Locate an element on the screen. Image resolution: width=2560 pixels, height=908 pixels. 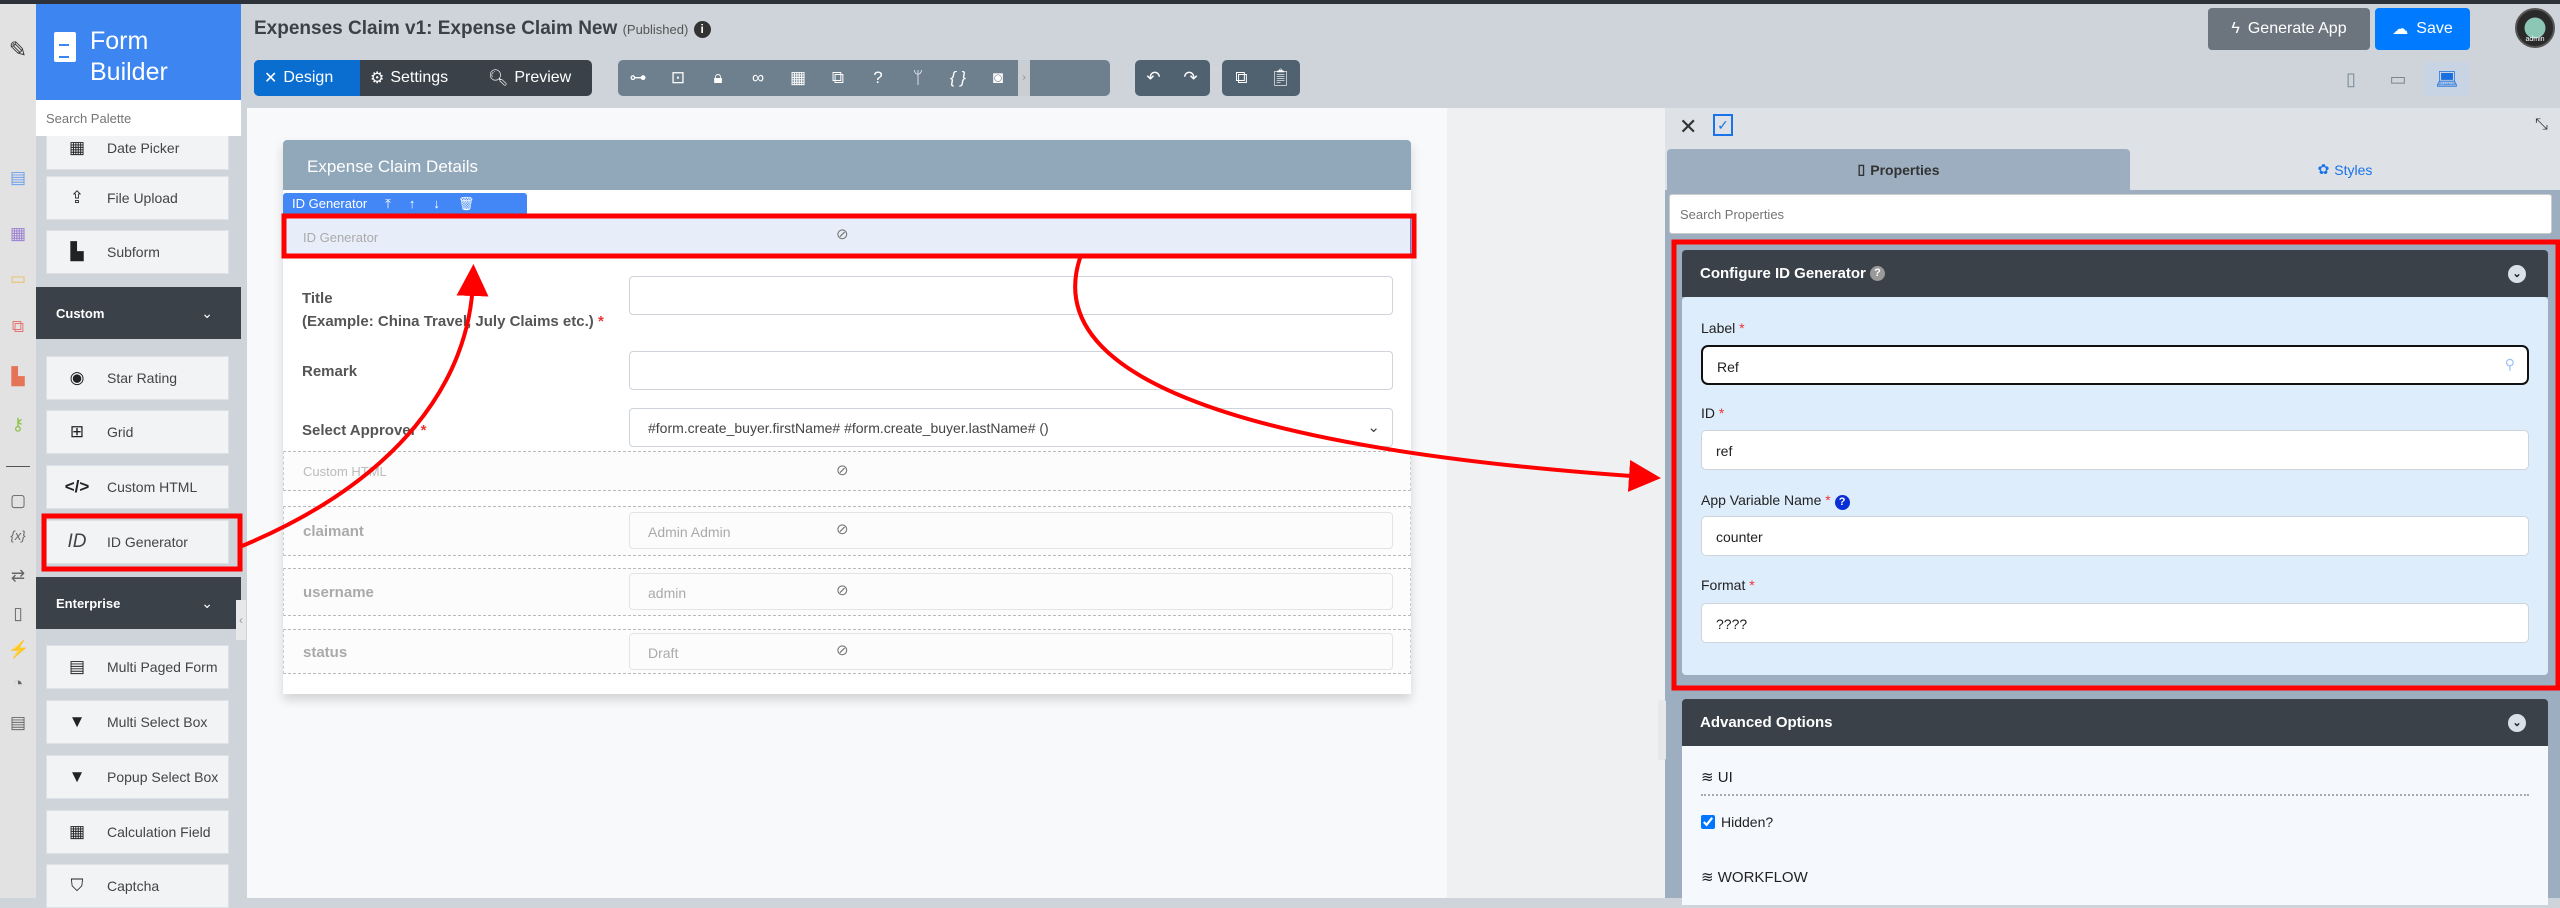
divider is located at coordinates (18, 466).